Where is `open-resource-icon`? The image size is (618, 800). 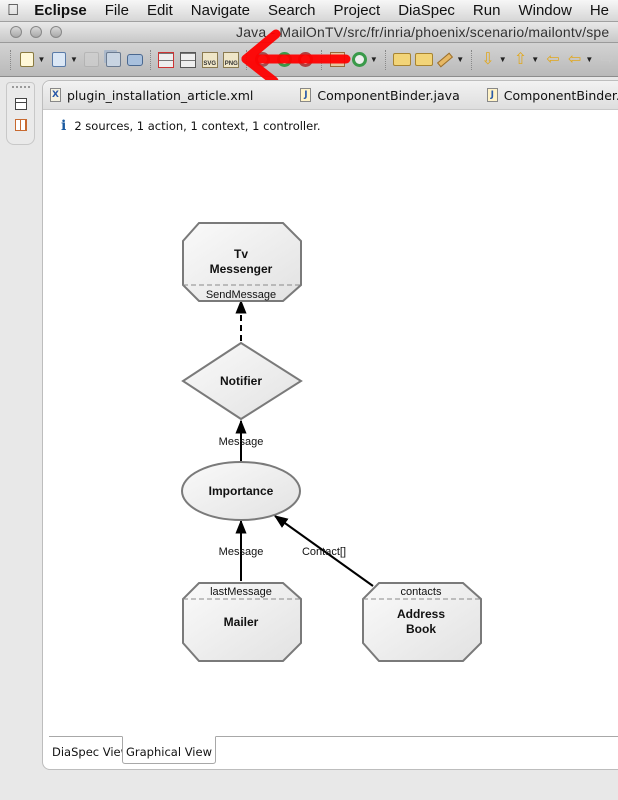 open-resource-icon is located at coordinates (423, 59).